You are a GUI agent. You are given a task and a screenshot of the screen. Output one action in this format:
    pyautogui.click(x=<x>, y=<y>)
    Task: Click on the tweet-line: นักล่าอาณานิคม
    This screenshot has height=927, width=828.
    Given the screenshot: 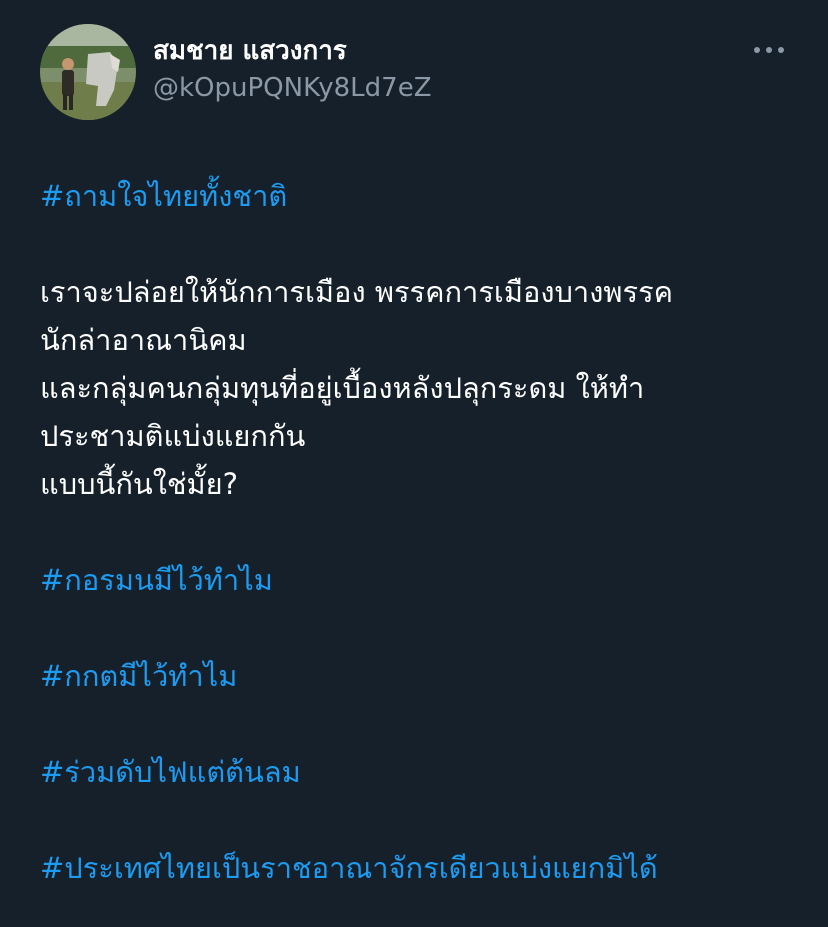 What is the action you would take?
    pyautogui.click(x=143, y=340)
    